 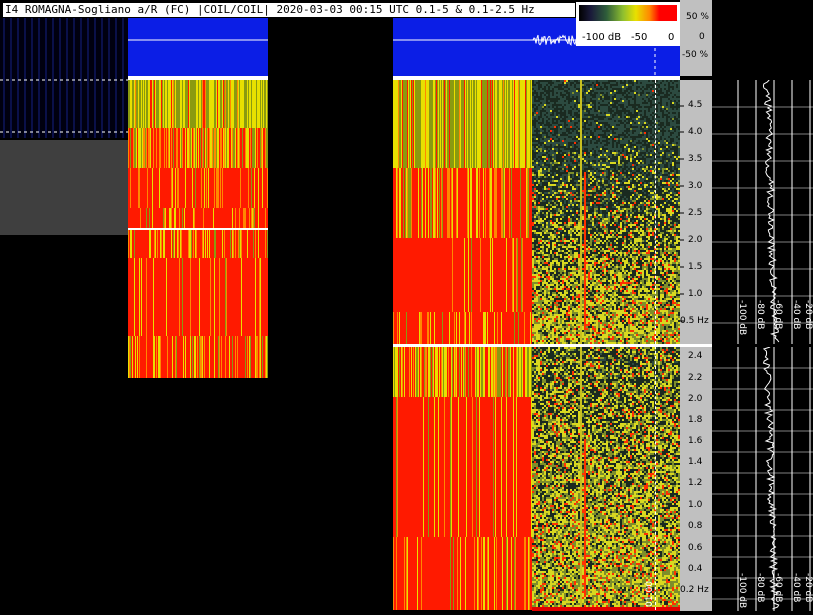 I want to click on lower-db-label-100: -100 dB, so click(x=742, y=590).